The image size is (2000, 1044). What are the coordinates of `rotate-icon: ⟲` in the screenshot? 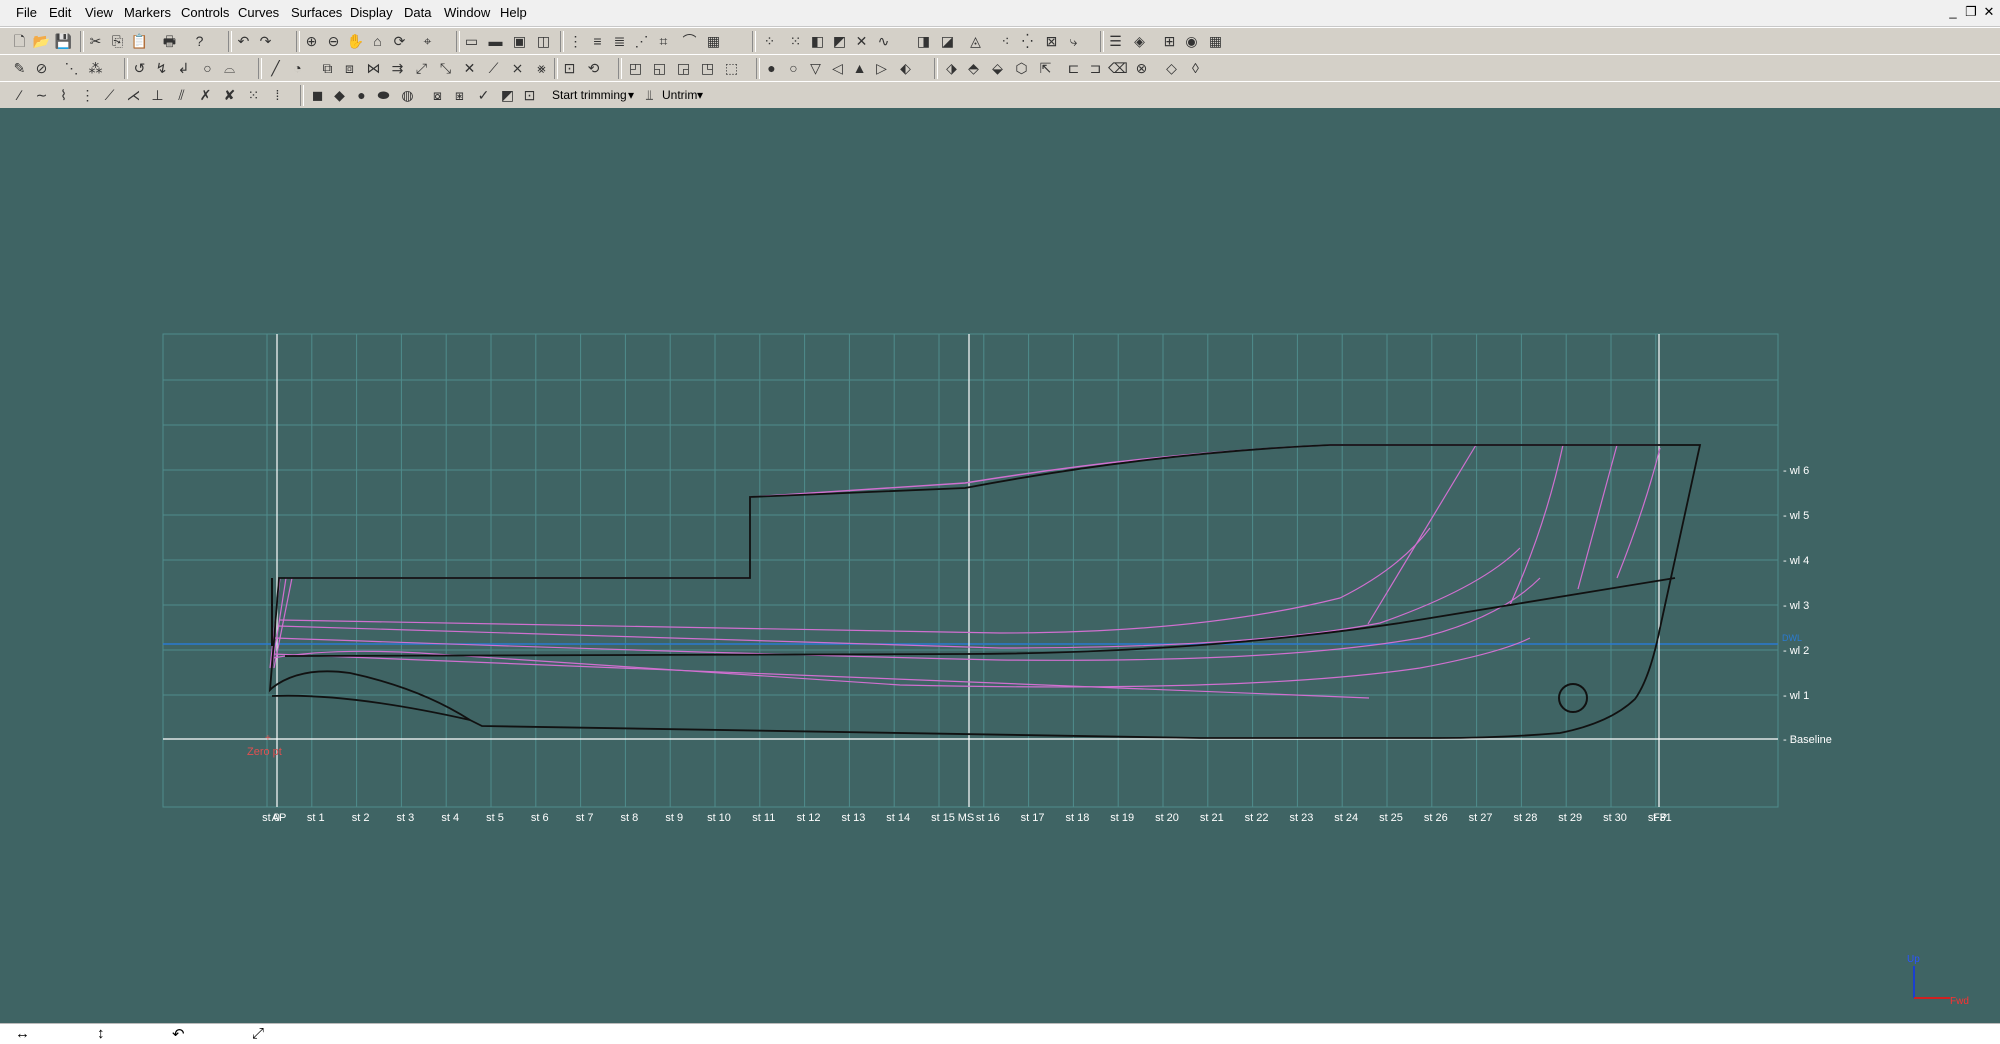 It's located at (593, 68).